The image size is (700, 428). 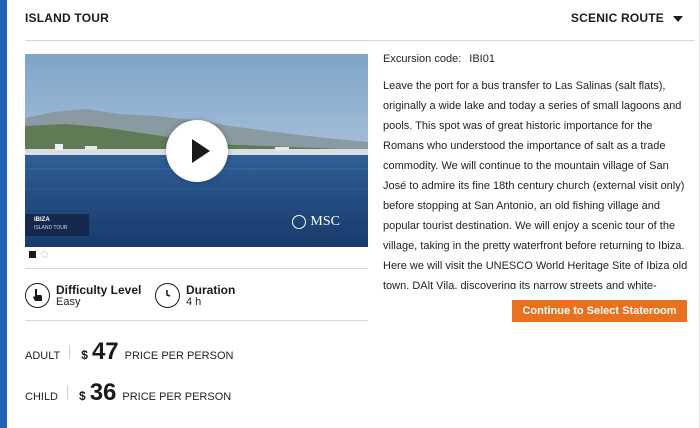 What do you see at coordinates (42, 397) in the screenshot?
I see `child-label: CHILD` at bounding box center [42, 397].